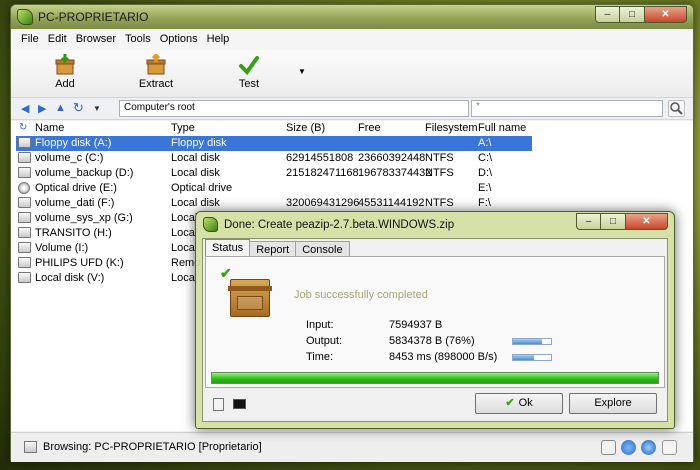  Describe the element at coordinates (613, 221) in the screenshot. I see `dialog-maximize-button: □` at that location.